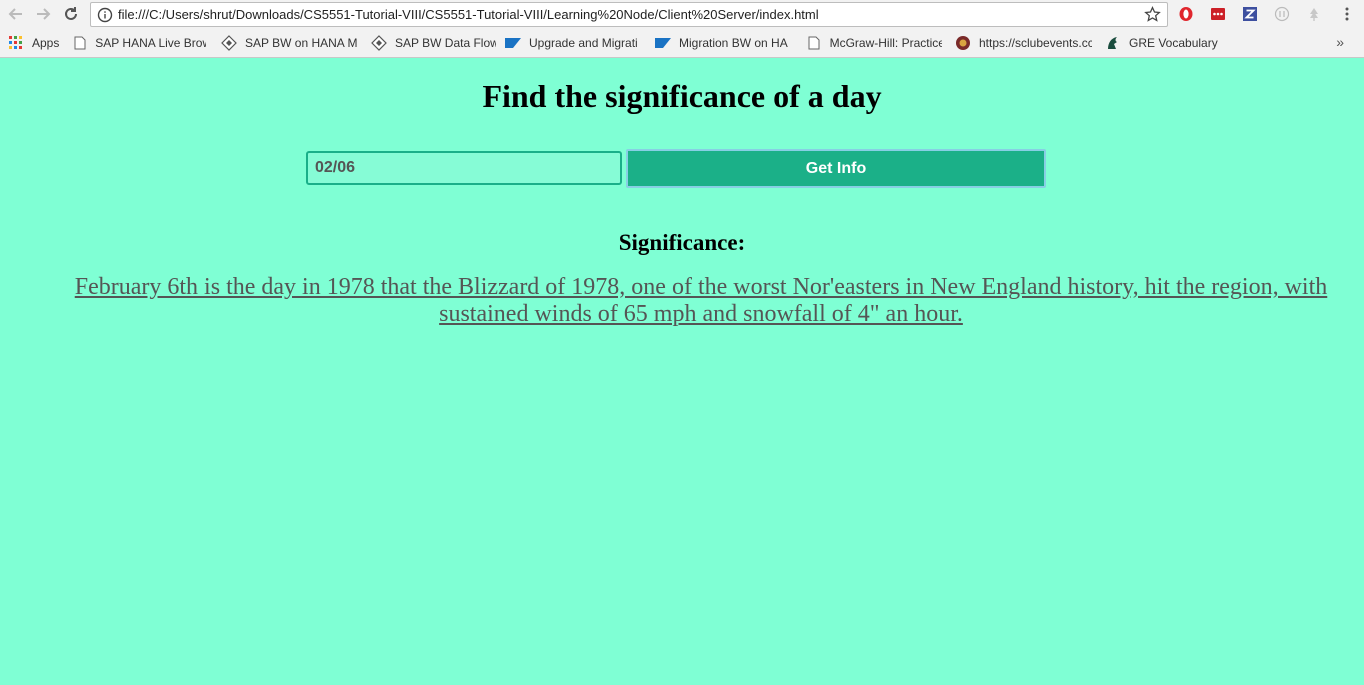 The image size is (1364, 685). I want to click on get-info-button: Get Info, so click(836, 168).